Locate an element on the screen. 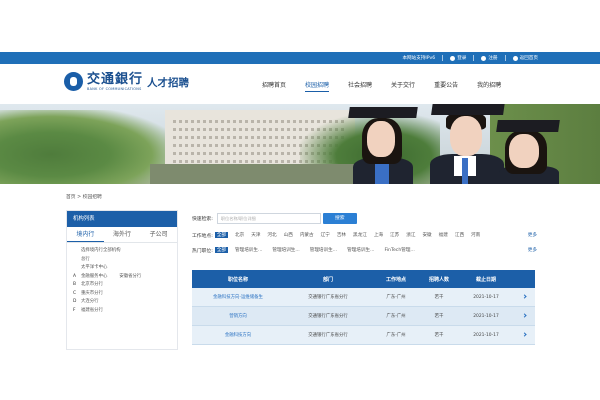 This screenshot has height=400, width=600. job-title-link: 金融科技方向 is located at coordinates (238, 335).